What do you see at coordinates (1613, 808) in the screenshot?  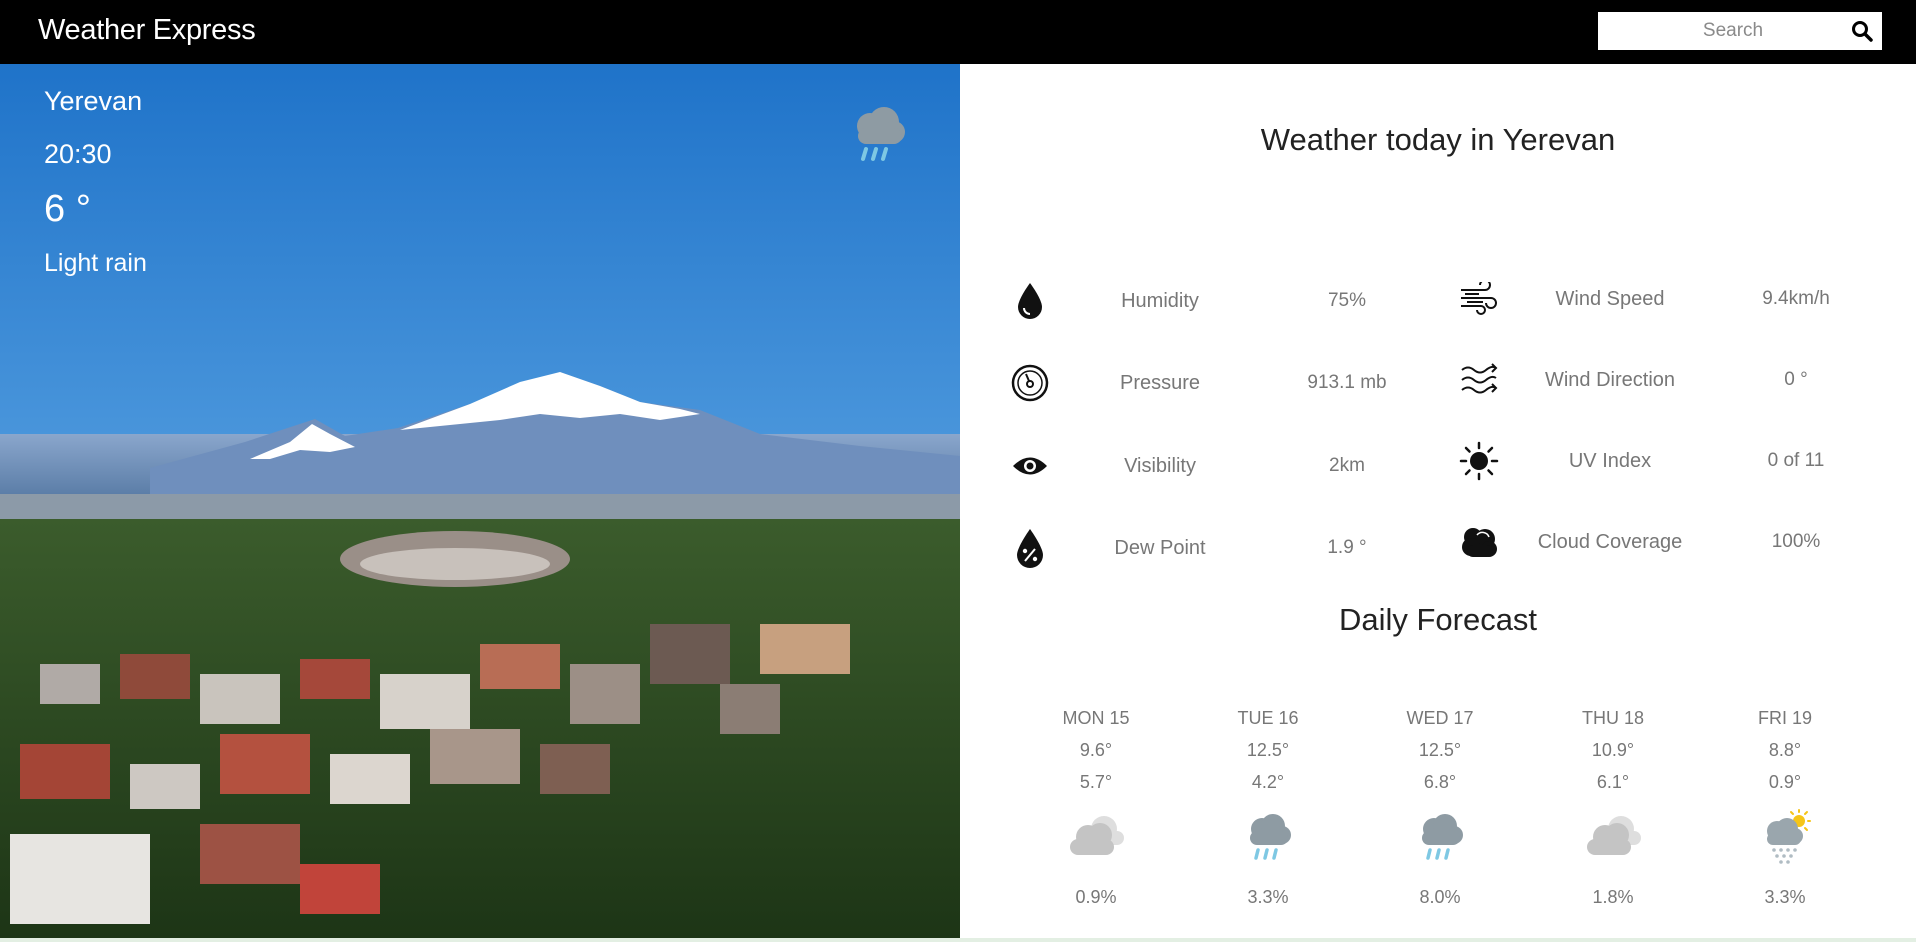 I see `forecast-day: THU 18 10.9° 6.1° 1.8%` at bounding box center [1613, 808].